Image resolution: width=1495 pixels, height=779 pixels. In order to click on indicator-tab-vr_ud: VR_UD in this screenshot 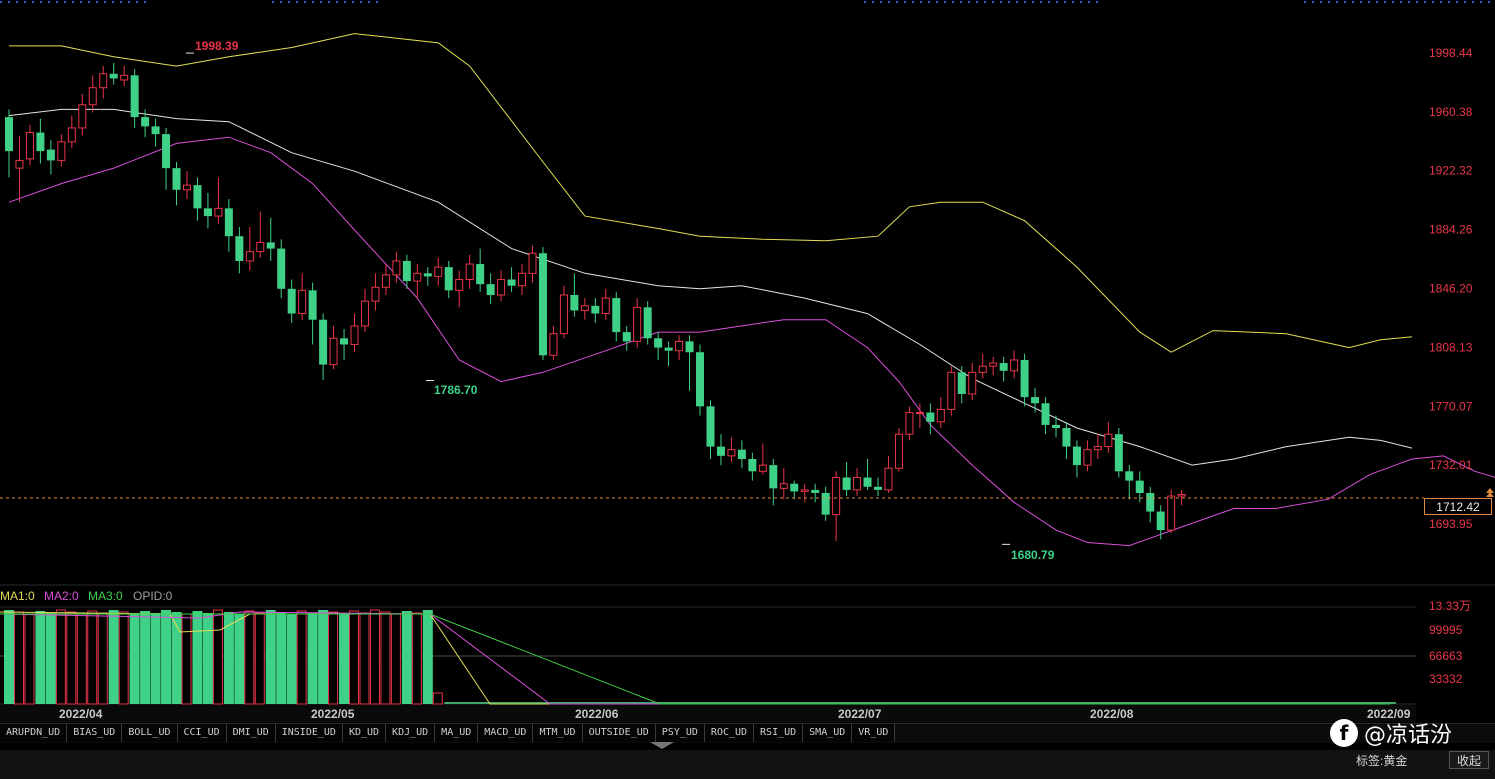, I will do `click(874, 733)`.